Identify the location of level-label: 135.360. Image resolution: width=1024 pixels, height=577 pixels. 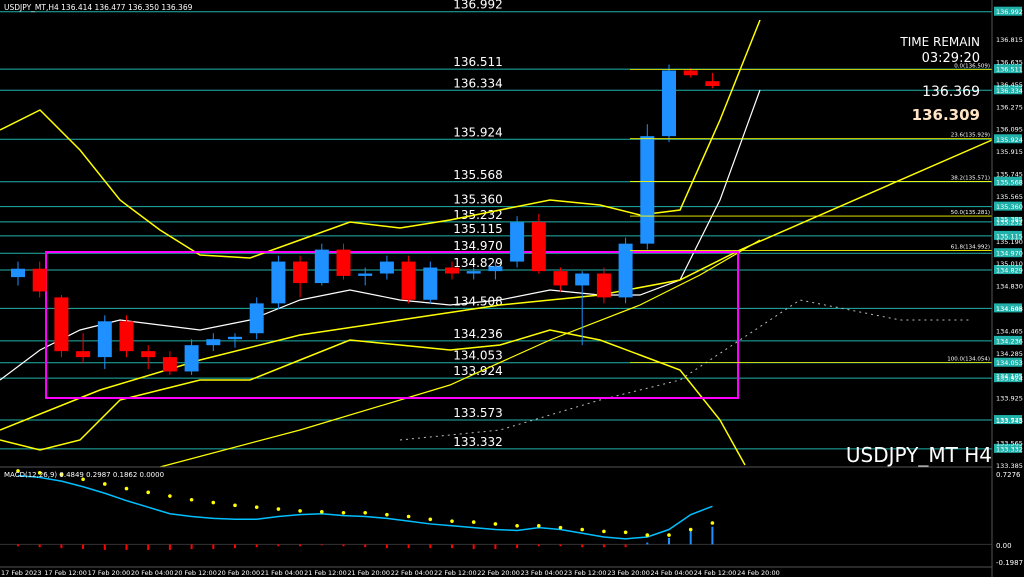
(478, 200).